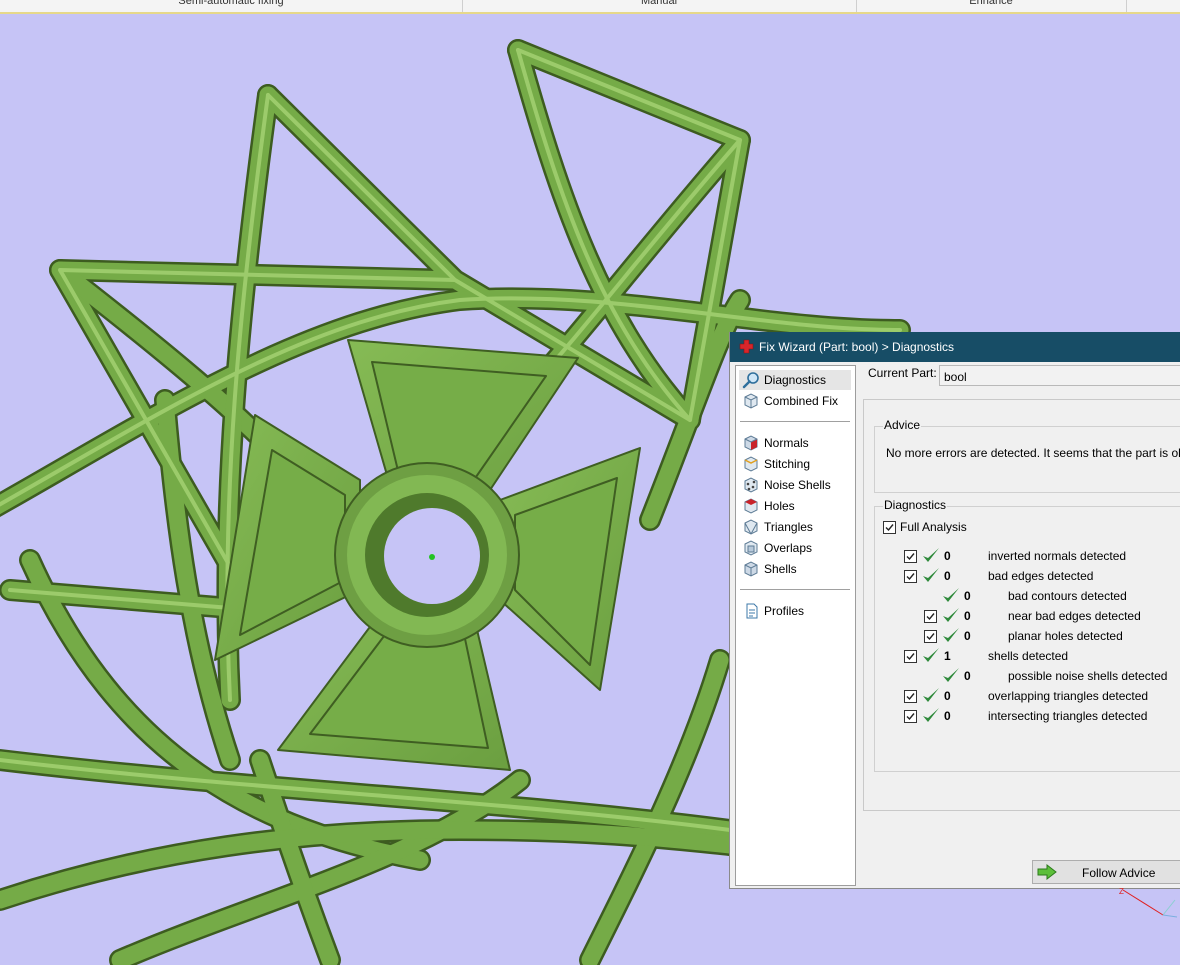  What do you see at coordinates (1119, 873) in the screenshot?
I see `follow-advice-label: Follow Advice` at bounding box center [1119, 873].